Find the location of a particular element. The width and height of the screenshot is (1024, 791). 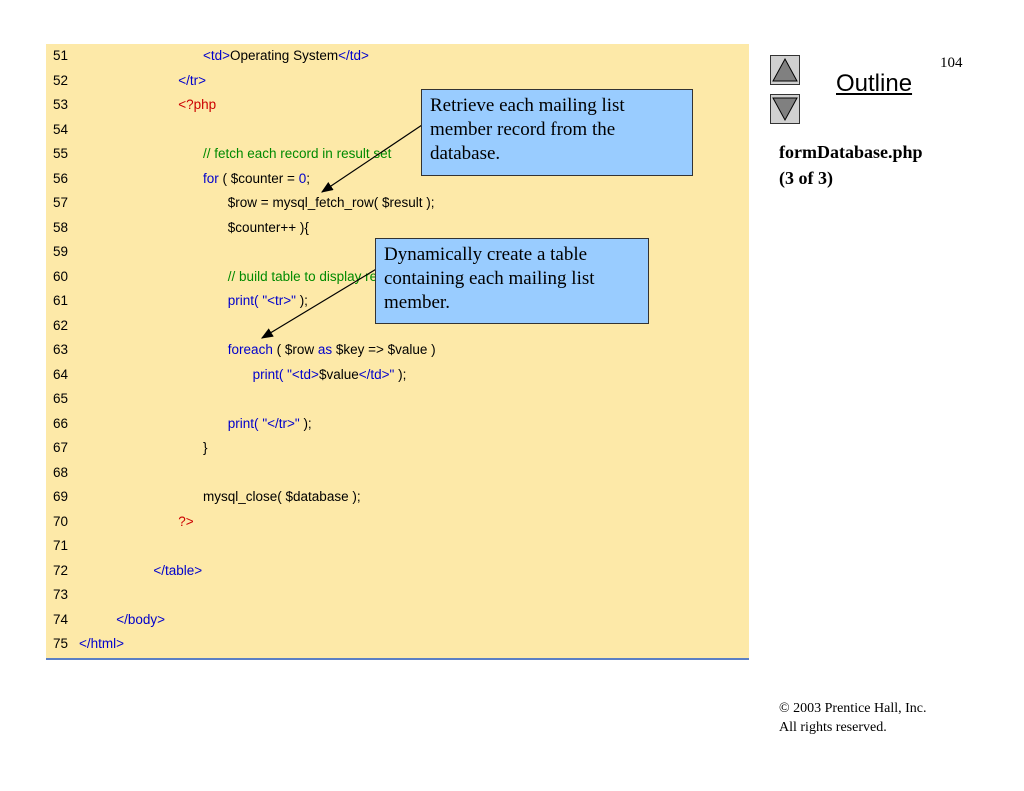

code-line: 71 is located at coordinates (397, 546).